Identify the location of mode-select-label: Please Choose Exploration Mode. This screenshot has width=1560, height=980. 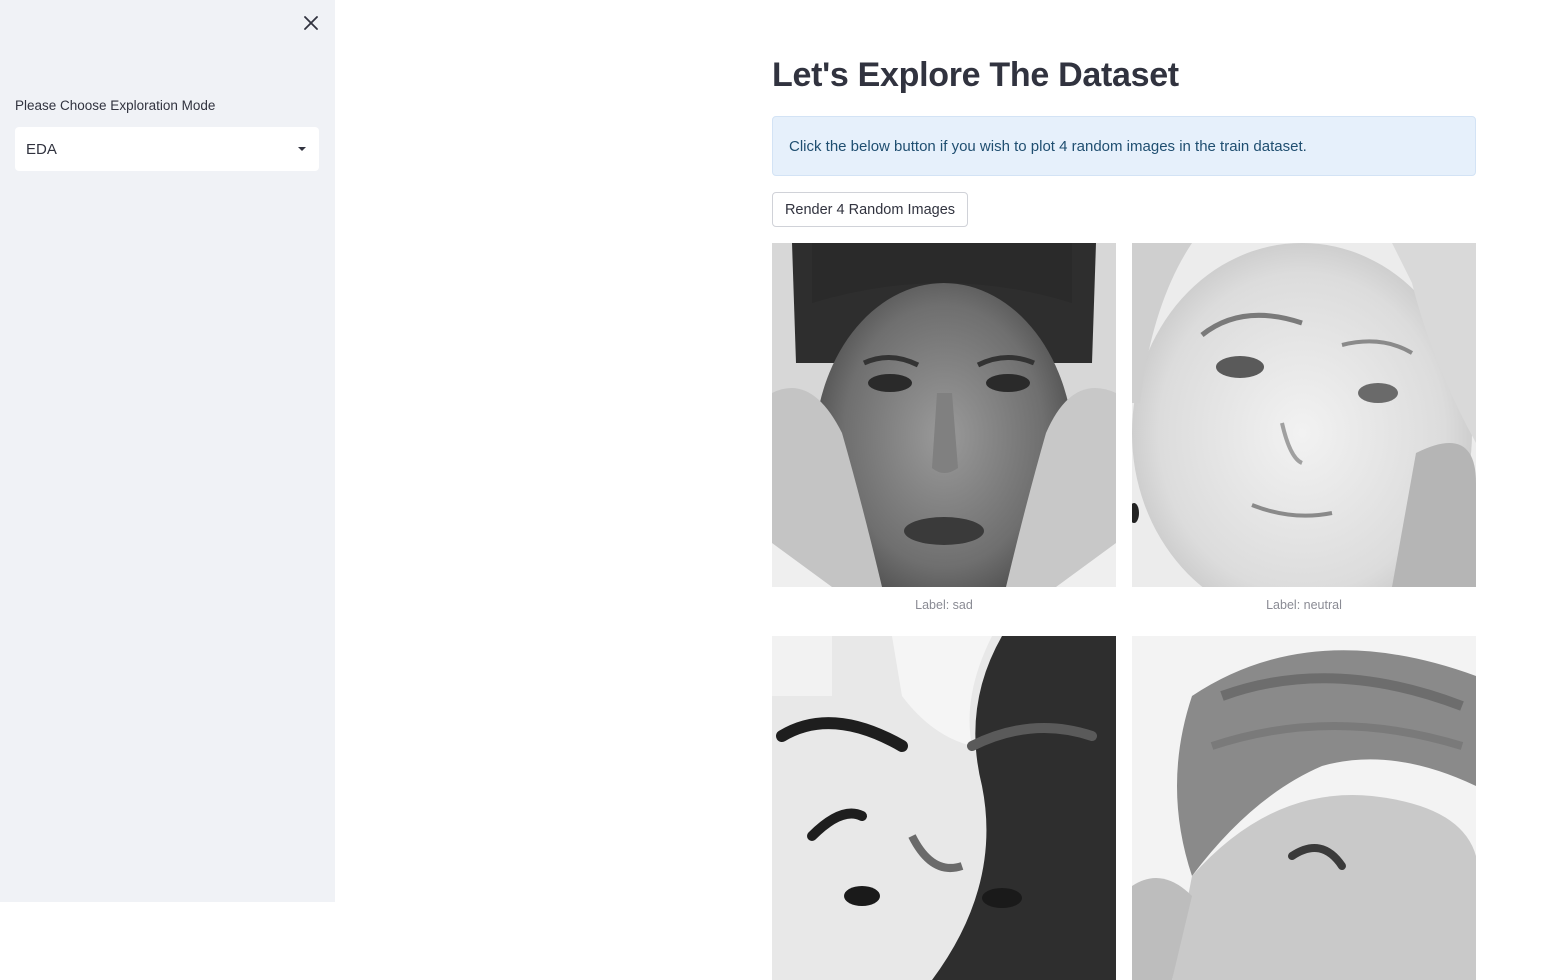
(115, 105).